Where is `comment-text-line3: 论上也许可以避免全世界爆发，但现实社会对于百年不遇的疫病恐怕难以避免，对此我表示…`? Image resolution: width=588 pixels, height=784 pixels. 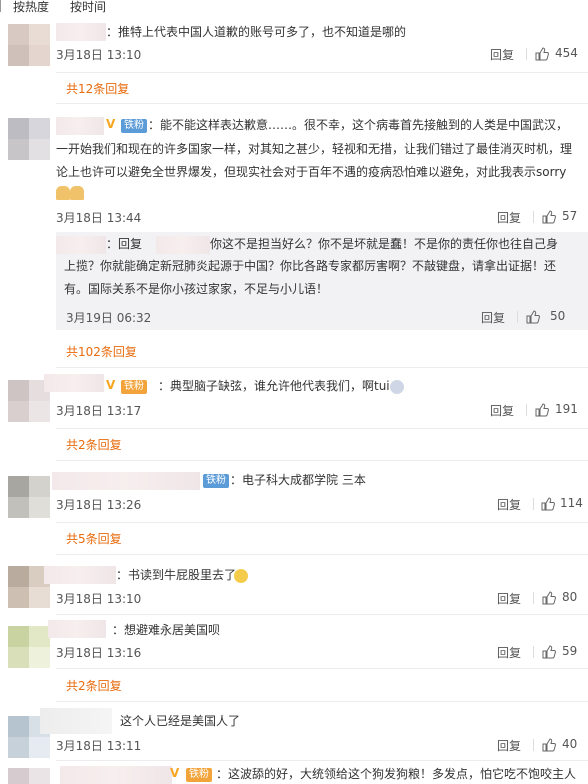 comment-text-line3: 论上也许可以避免全世界爆发，但现实社会对于百年不遇的疫病恐怕难以避免，对此我表示… is located at coordinates (311, 172).